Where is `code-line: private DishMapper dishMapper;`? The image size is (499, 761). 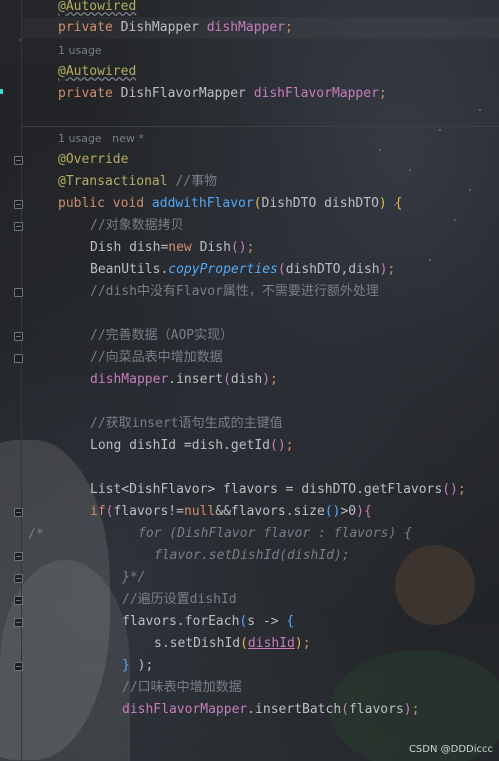 code-line: private DishMapper dishMapper; is located at coordinates (260, 28).